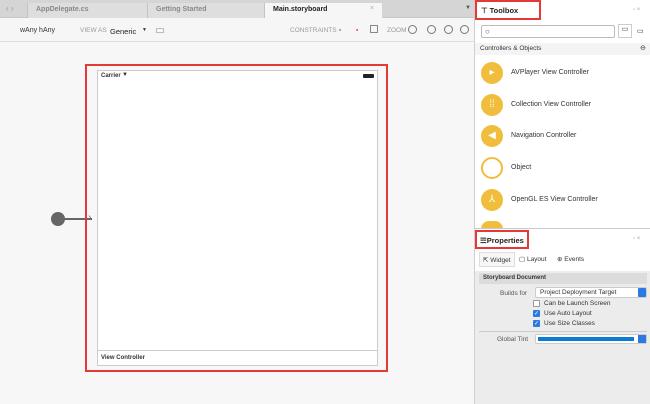 This screenshot has width=650, height=404. What do you see at coordinates (468, 8) in the screenshot?
I see `tab-overflow-icon: ▼` at bounding box center [468, 8].